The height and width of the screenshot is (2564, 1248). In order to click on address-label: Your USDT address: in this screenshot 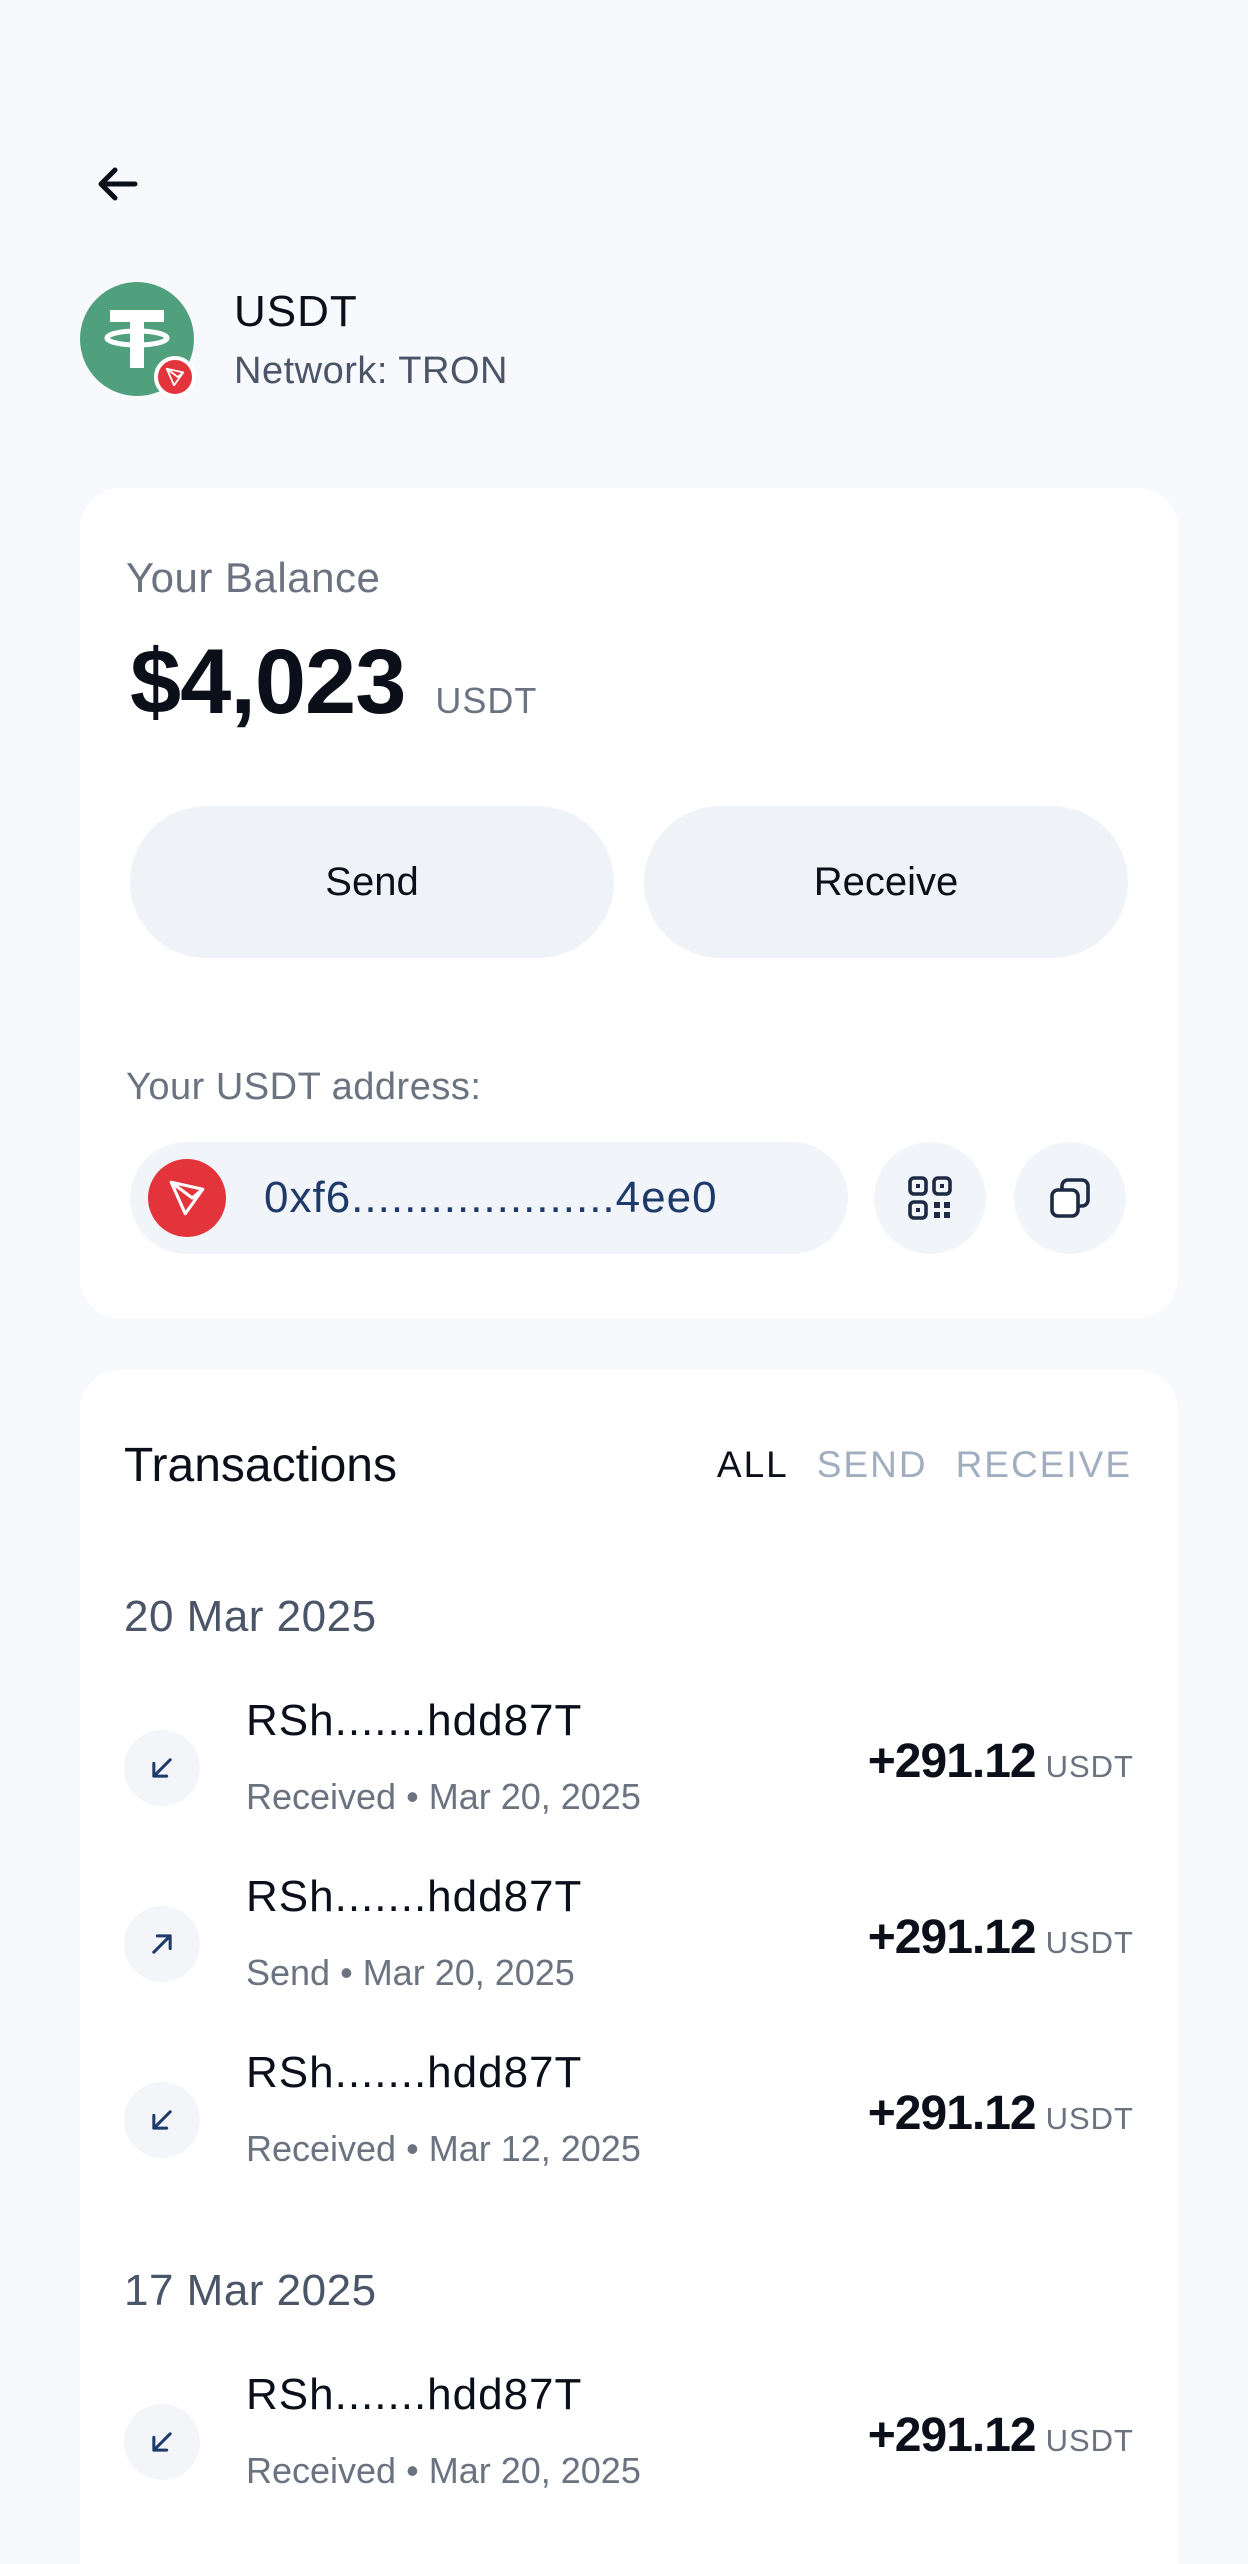, I will do `click(304, 1087)`.